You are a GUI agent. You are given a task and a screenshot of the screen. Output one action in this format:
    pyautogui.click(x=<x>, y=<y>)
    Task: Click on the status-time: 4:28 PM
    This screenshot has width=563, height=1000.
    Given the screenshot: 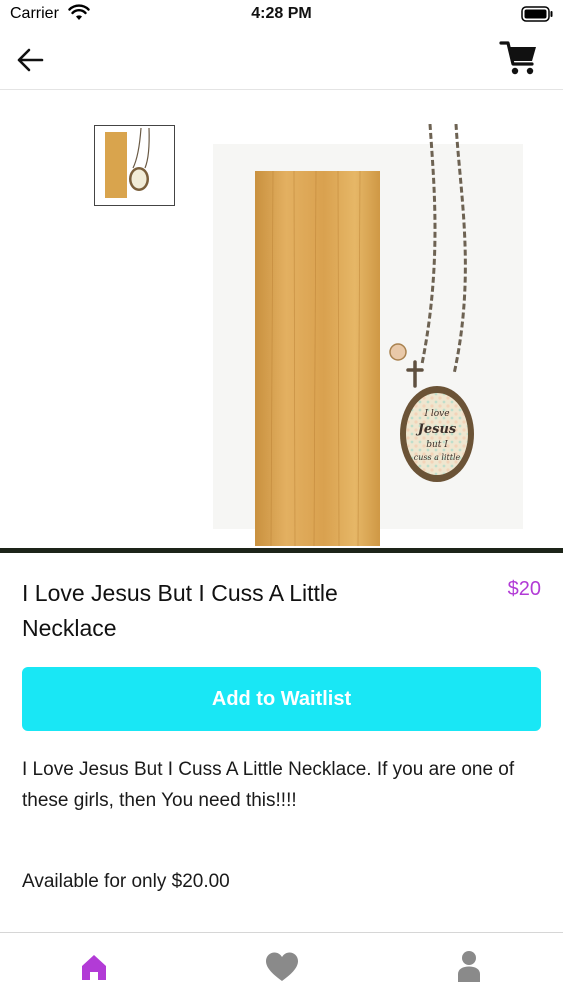 What is the action you would take?
    pyautogui.click(x=281, y=13)
    